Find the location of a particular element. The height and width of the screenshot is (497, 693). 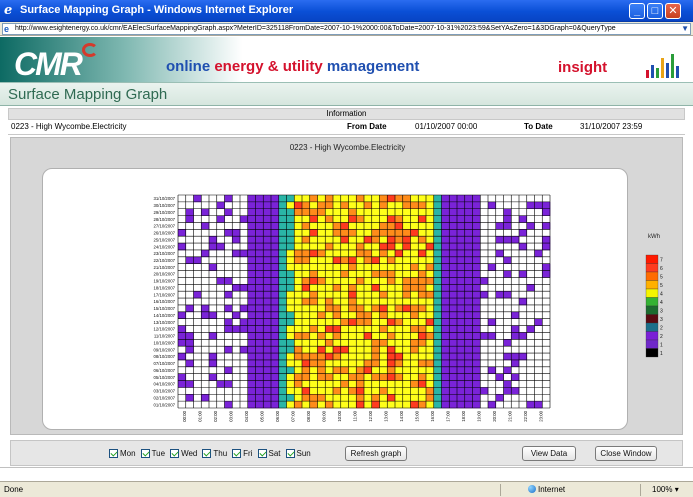

day-checkbox-wed: Wed is located at coordinates (183, 453).